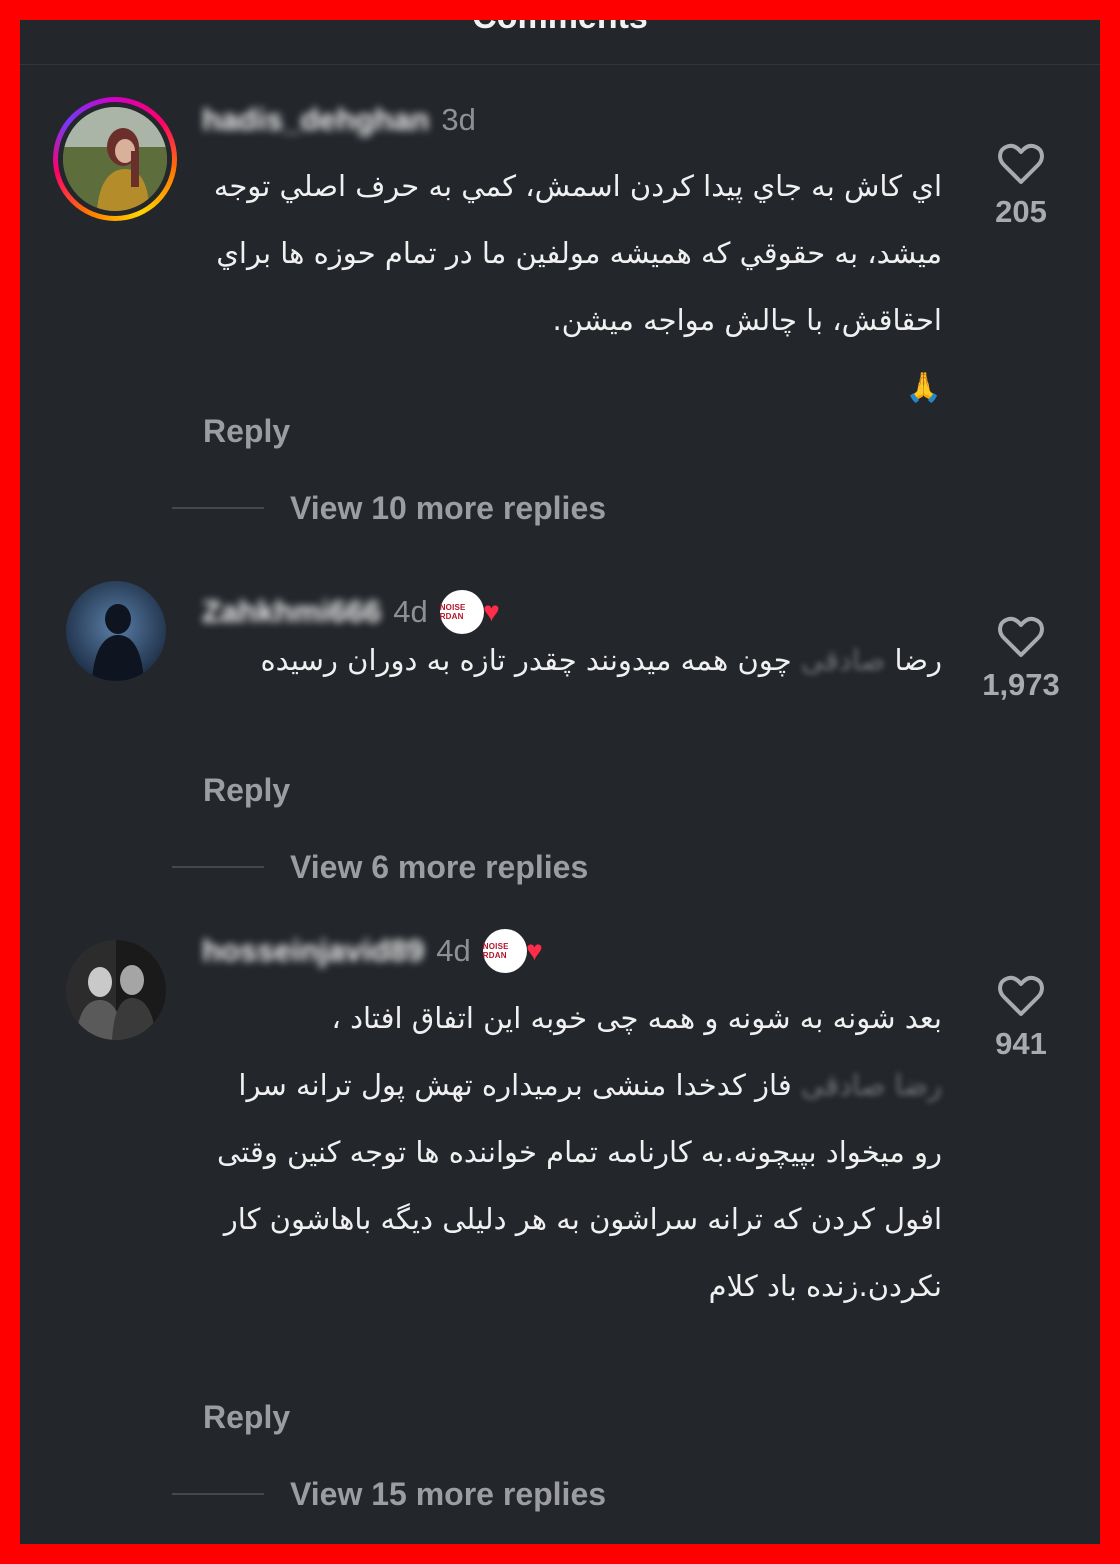  Describe the element at coordinates (458, 119) in the screenshot. I see `comment-time: 3d` at that location.